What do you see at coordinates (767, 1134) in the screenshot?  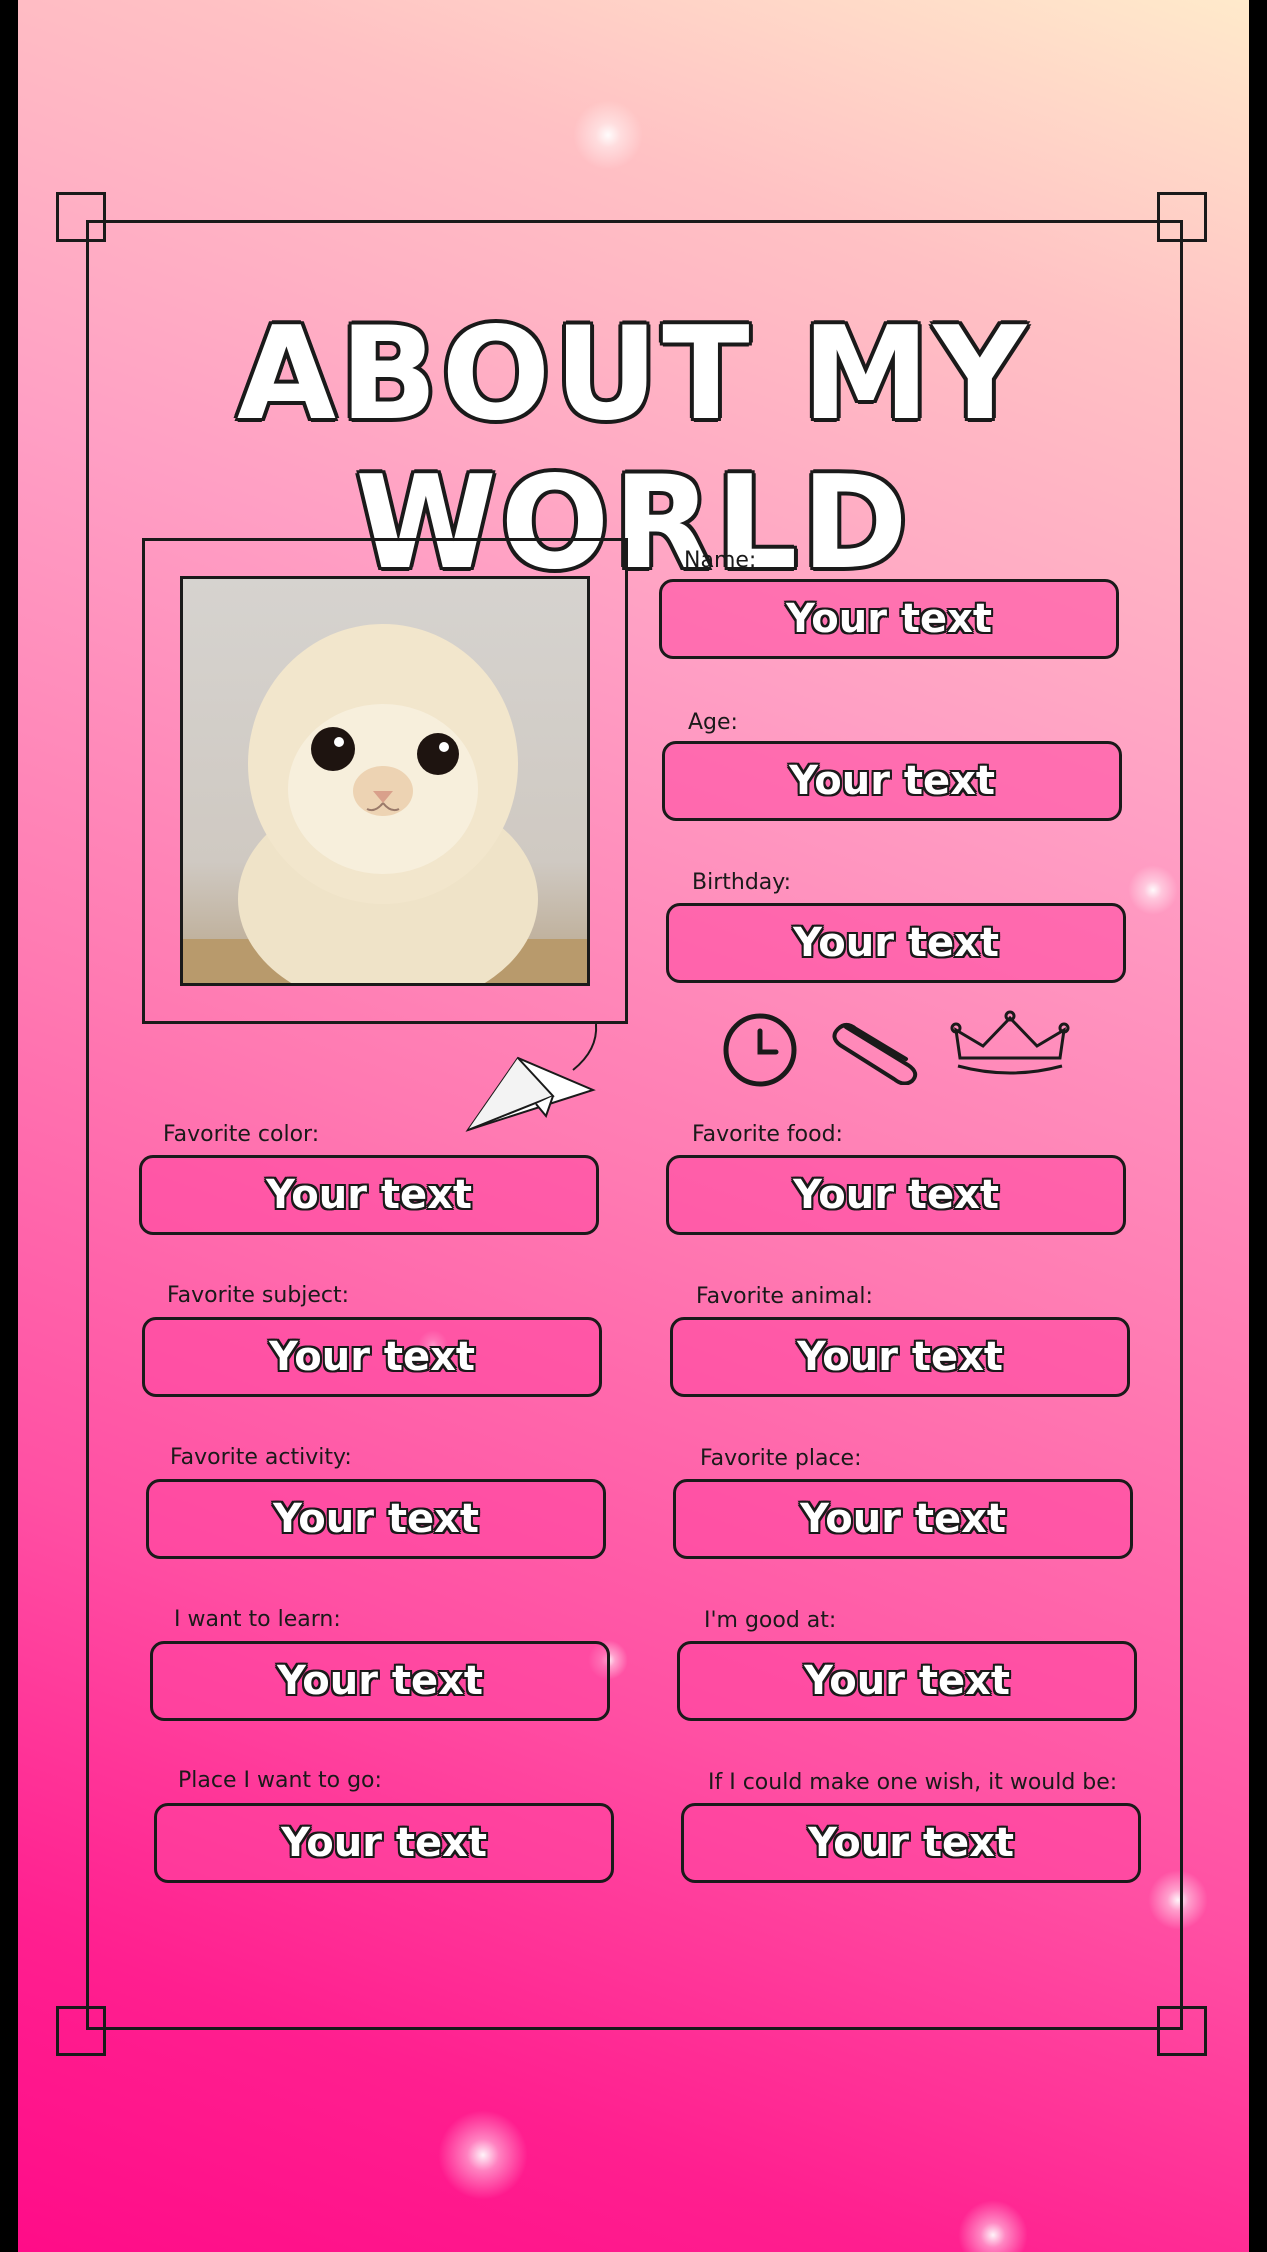 I see `favorite-food-label: Favorite food:` at bounding box center [767, 1134].